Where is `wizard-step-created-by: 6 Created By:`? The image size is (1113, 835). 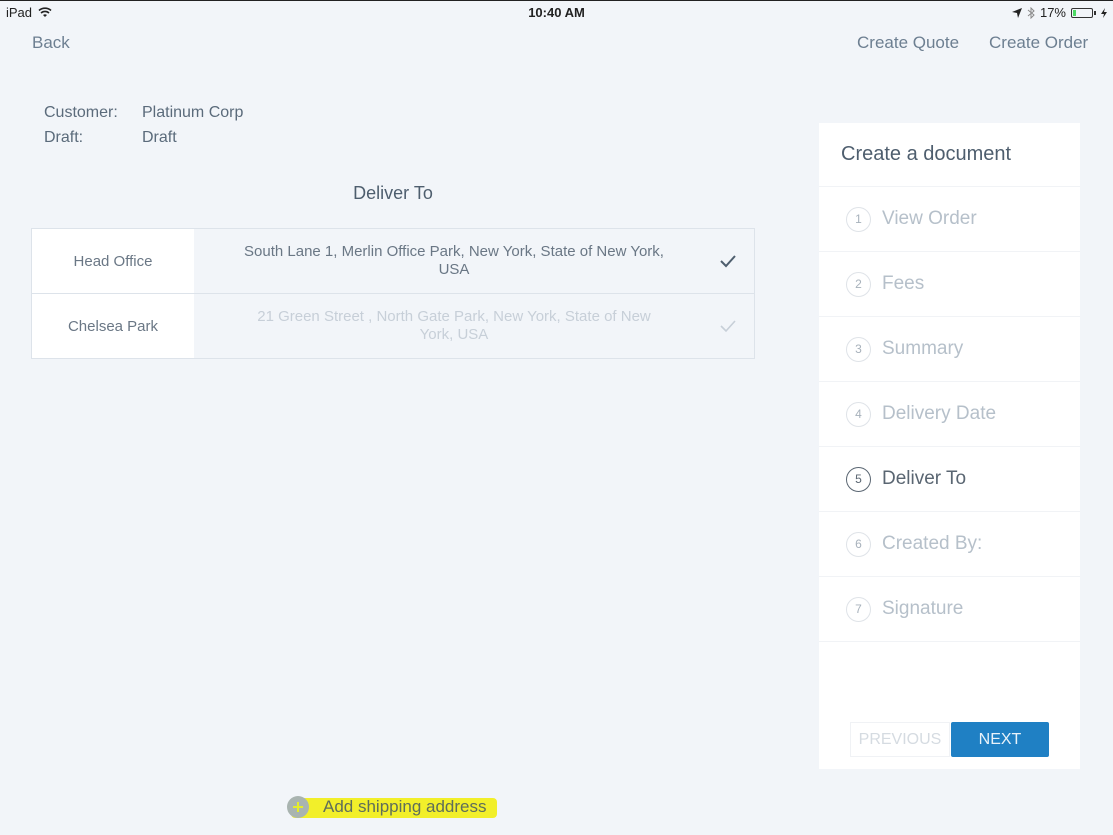 wizard-step-created-by: 6 Created By: is located at coordinates (949, 544).